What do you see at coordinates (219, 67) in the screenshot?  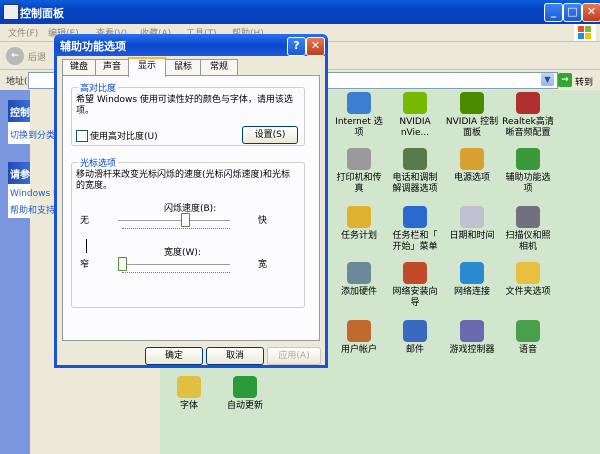 I see `tab-general: 常规` at bounding box center [219, 67].